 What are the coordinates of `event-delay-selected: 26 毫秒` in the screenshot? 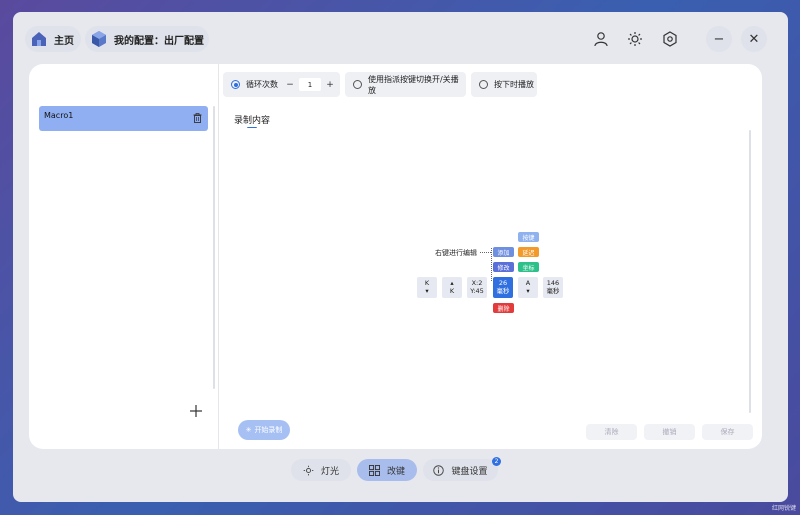 It's located at (503, 287).